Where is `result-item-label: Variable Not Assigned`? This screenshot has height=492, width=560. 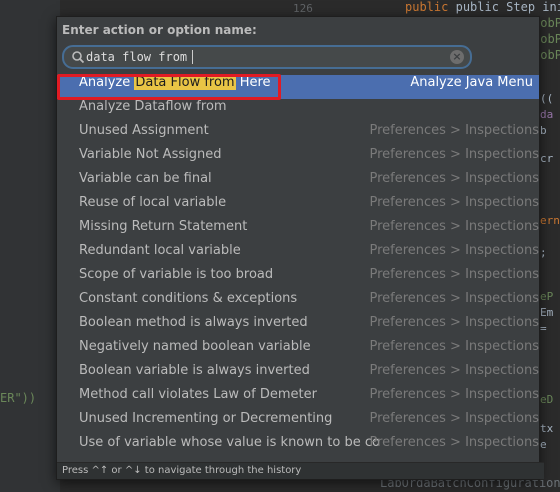 result-item-label: Variable Not Assigned is located at coordinates (150, 154).